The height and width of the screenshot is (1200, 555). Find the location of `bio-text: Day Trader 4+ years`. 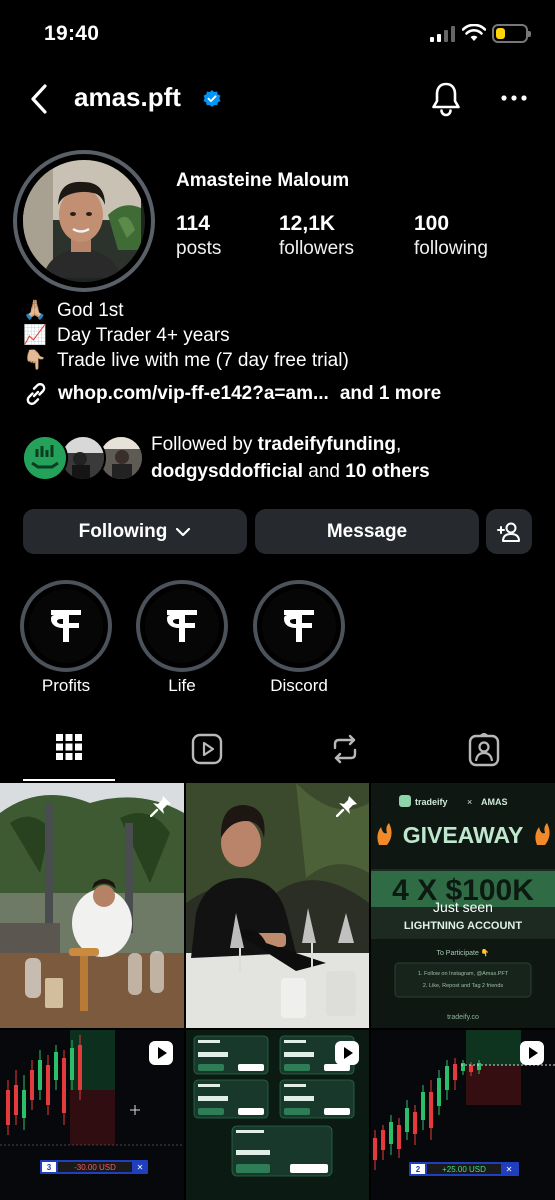

bio-text: Day Trader 4+ years is located at coordinates (143, 335).